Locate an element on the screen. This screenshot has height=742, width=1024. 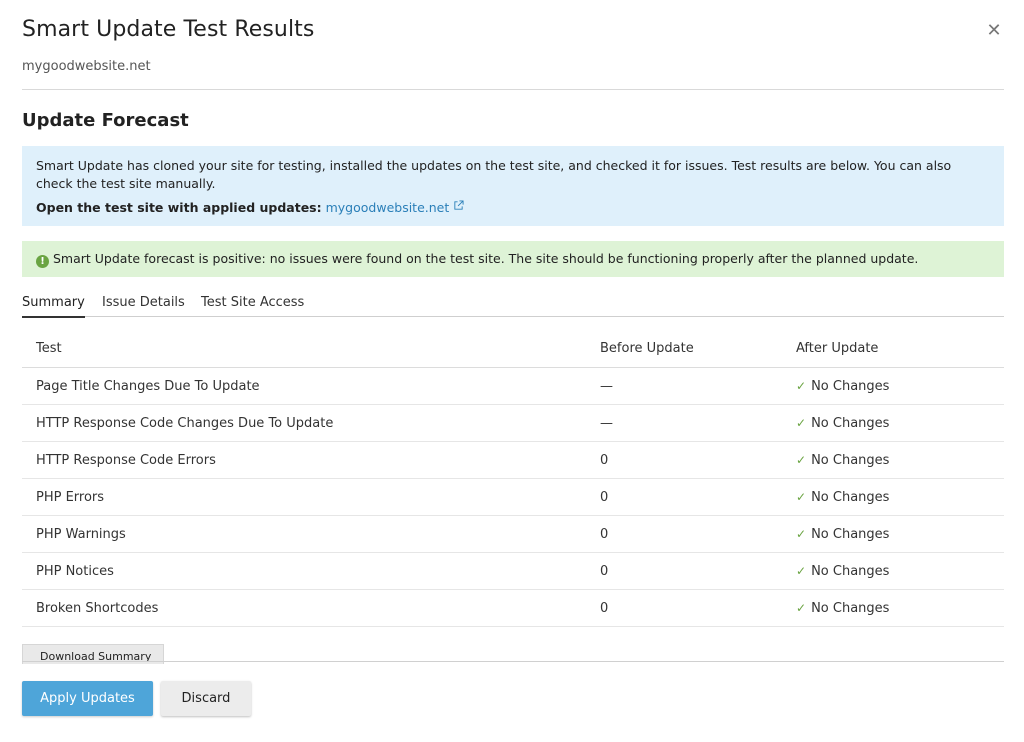
test-name: HTTP Response Code Changes Due To Update is located at coordinates (185, 423).